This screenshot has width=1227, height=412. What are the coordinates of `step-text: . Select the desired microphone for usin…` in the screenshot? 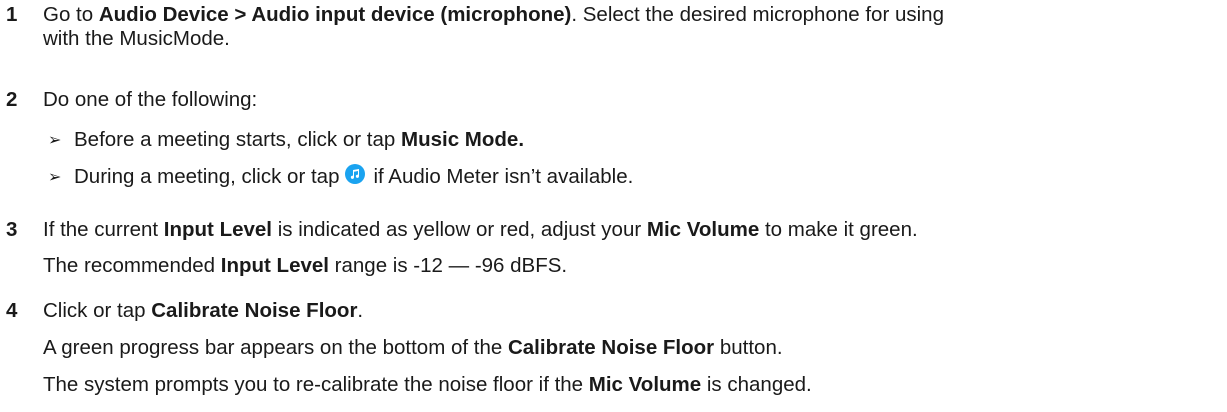 It's located at (757, 14).